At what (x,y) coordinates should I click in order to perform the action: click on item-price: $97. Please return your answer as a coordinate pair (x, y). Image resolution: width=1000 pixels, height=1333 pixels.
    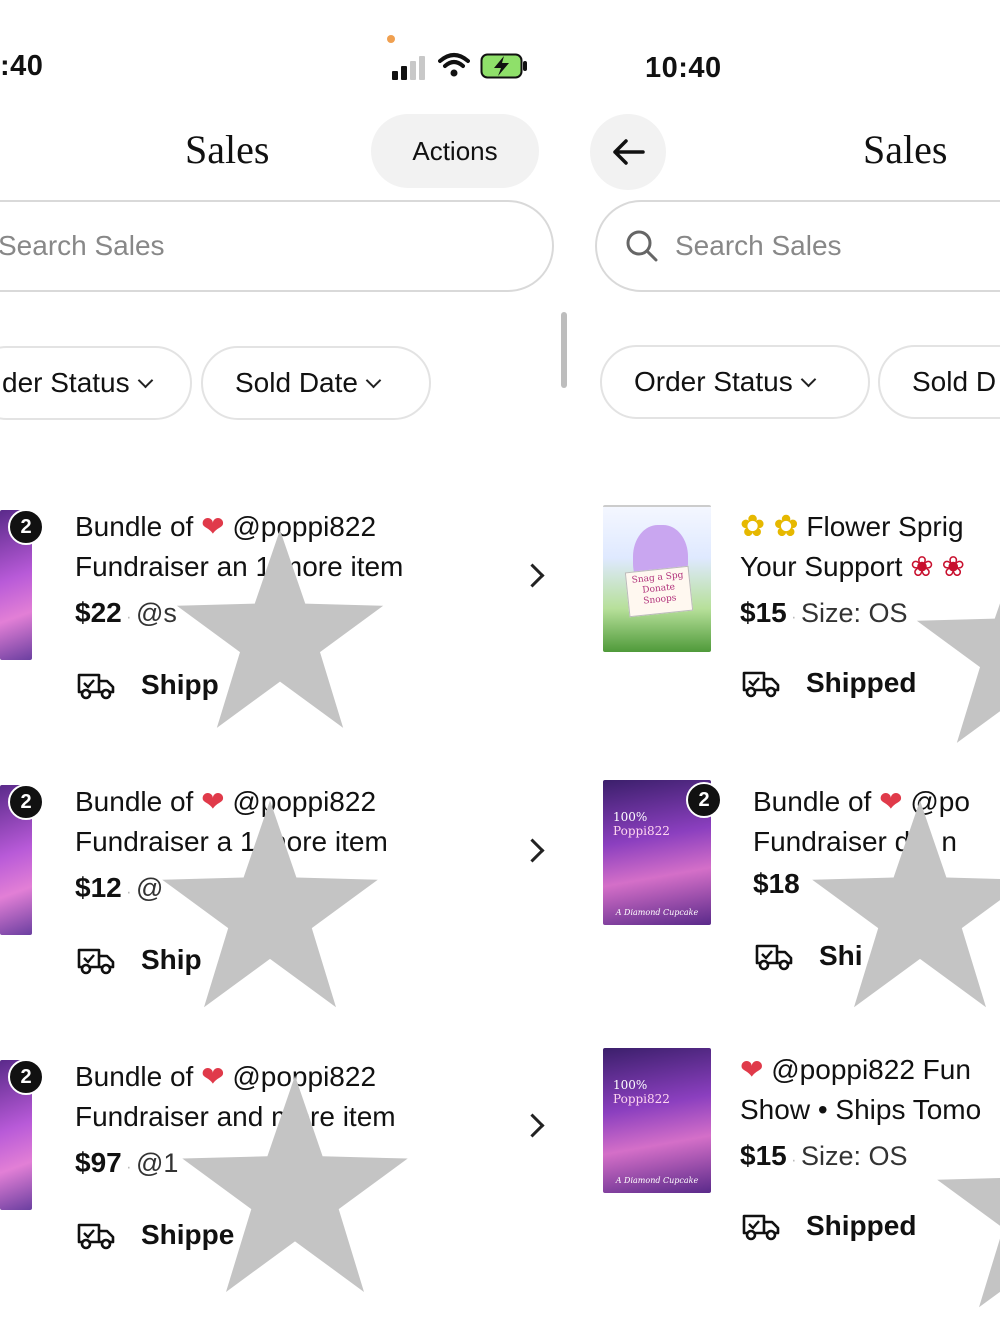
    Looking at the image, I should click on (98, 1162).